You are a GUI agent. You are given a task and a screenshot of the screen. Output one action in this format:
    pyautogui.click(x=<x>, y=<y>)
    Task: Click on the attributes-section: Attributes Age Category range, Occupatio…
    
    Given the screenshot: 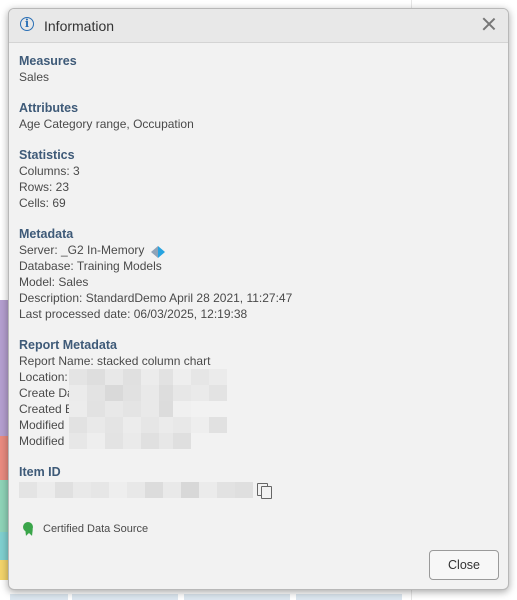 What is the action you would take?
    pyautogui.click(x=106, y=116)
    